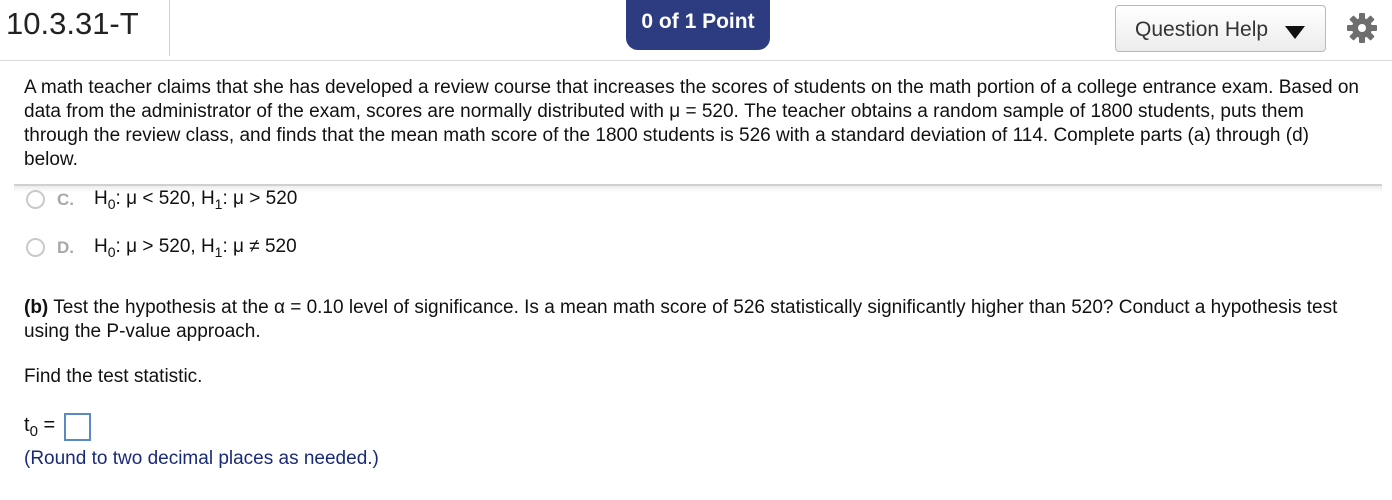  Describe the element at coordinates (195, 248) in the screenshot. I see `option-text: H0: μ > 520, H1: μ ≠ 520` at that location.